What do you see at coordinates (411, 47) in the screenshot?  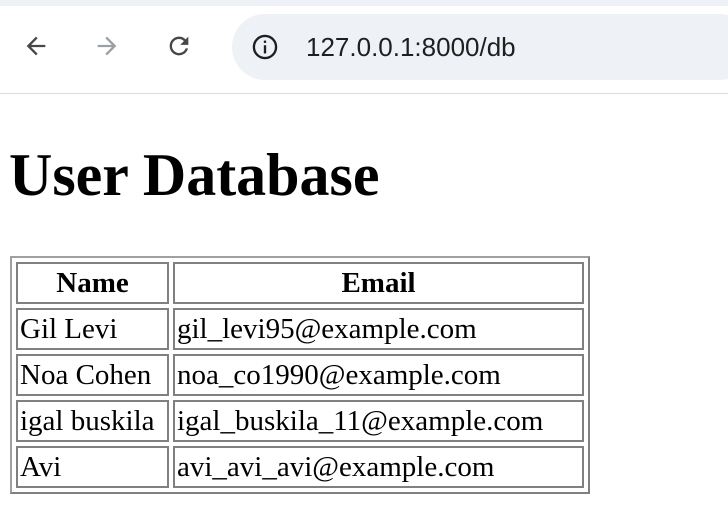 I see `url-text: 127.0.0.1:8000/db` at bounding box center [411, 47].